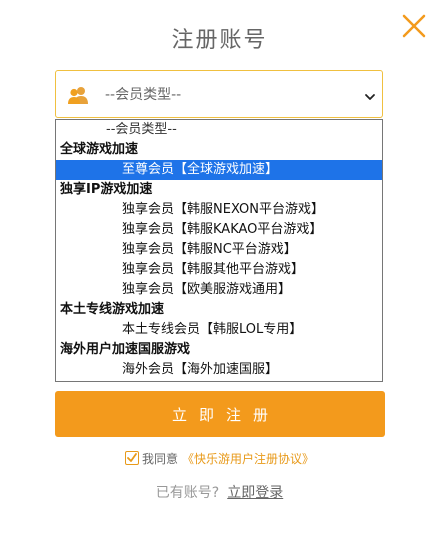 The width and height of the screenshot is (439, 545). Describe the element at coordinates (125, 349) in the screenshot. I see `optgroup-overseas: 海外用户加速国服游戏` at that location.